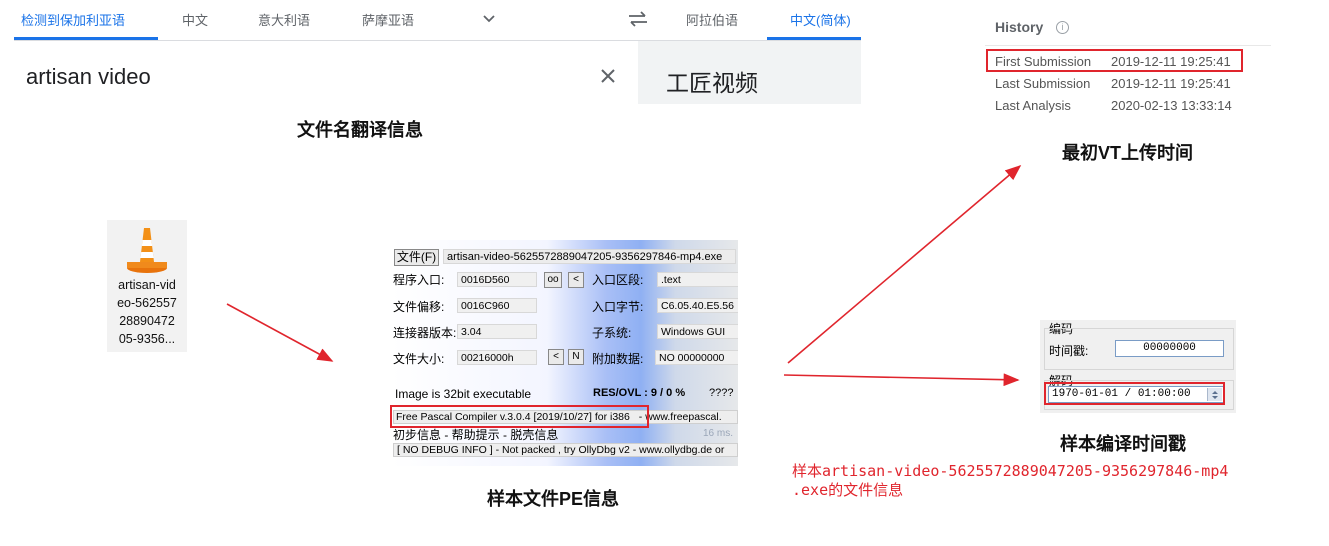 The width and height of the screenshot is (1329, 546). Describe the element at coordinates (904, 264) in the screenshot. I see `arrow-pe-to-history` at that location.